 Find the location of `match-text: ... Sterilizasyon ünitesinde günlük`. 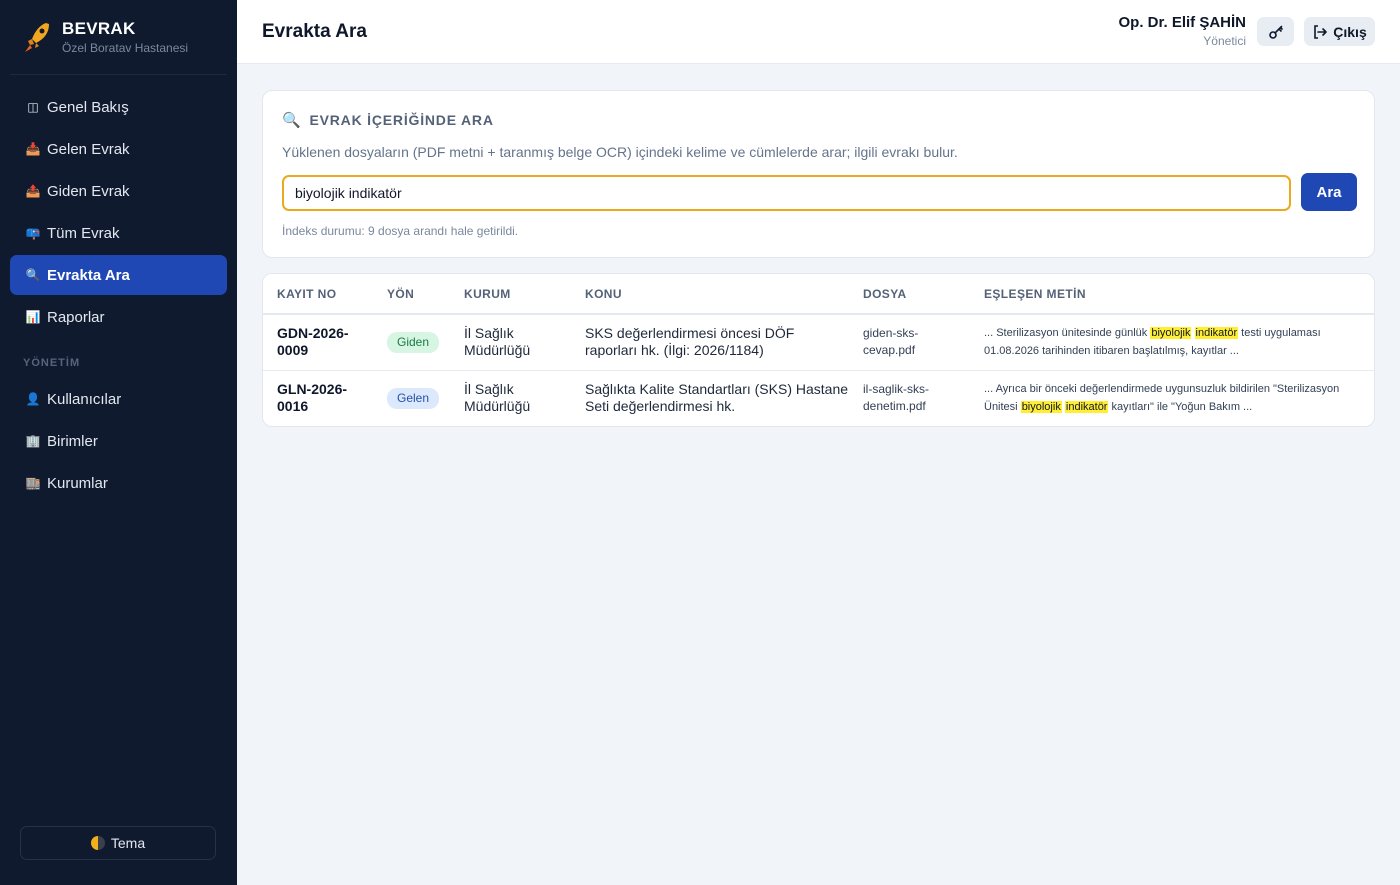

match-text: ... Sterilizasyon ünitesinde günlük is located at coordinates (1067, 333).